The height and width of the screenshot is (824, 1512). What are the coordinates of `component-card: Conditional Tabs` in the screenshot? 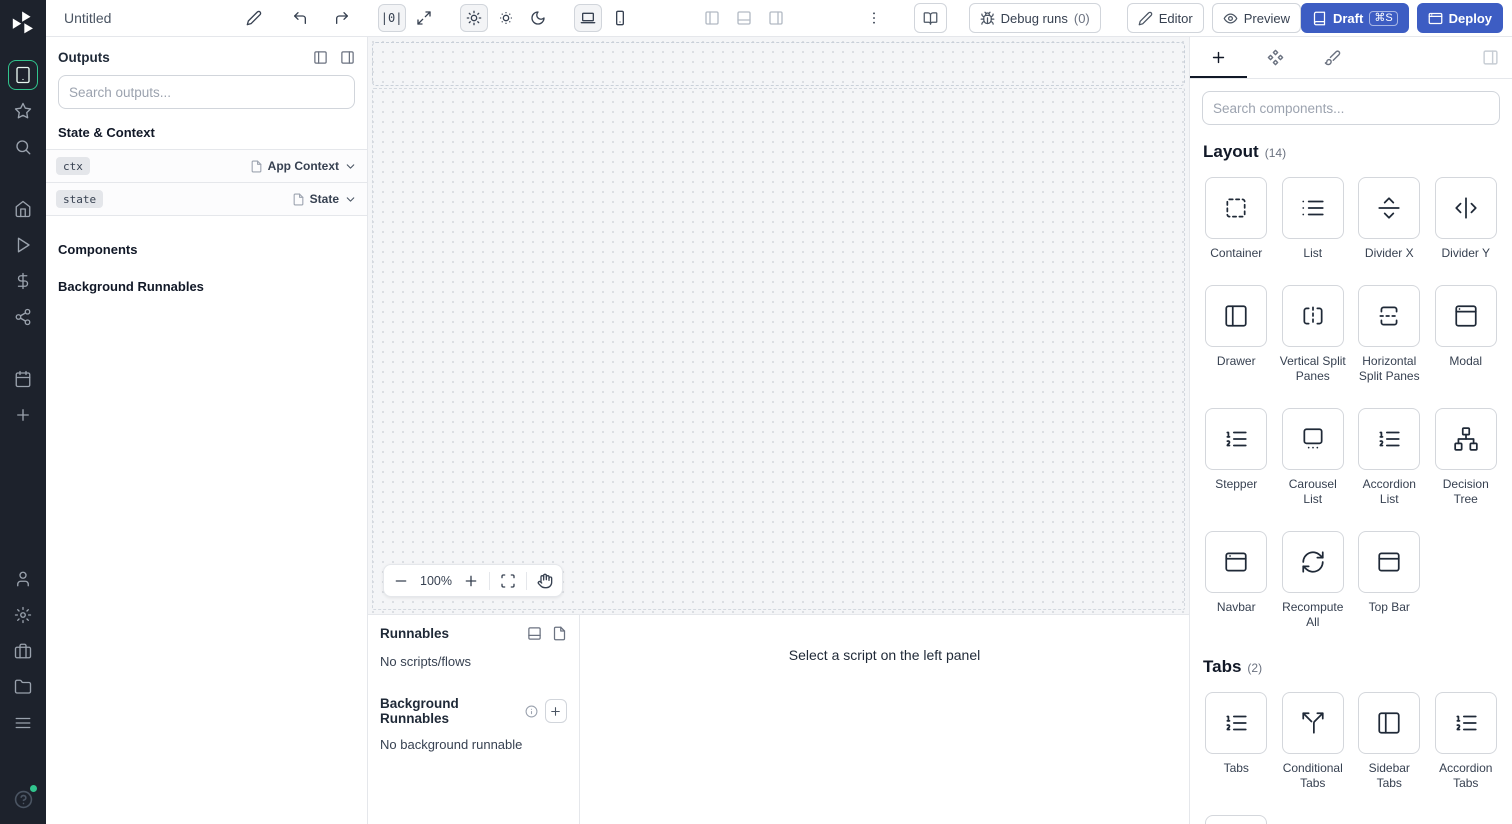 It's located at (1313, 741).